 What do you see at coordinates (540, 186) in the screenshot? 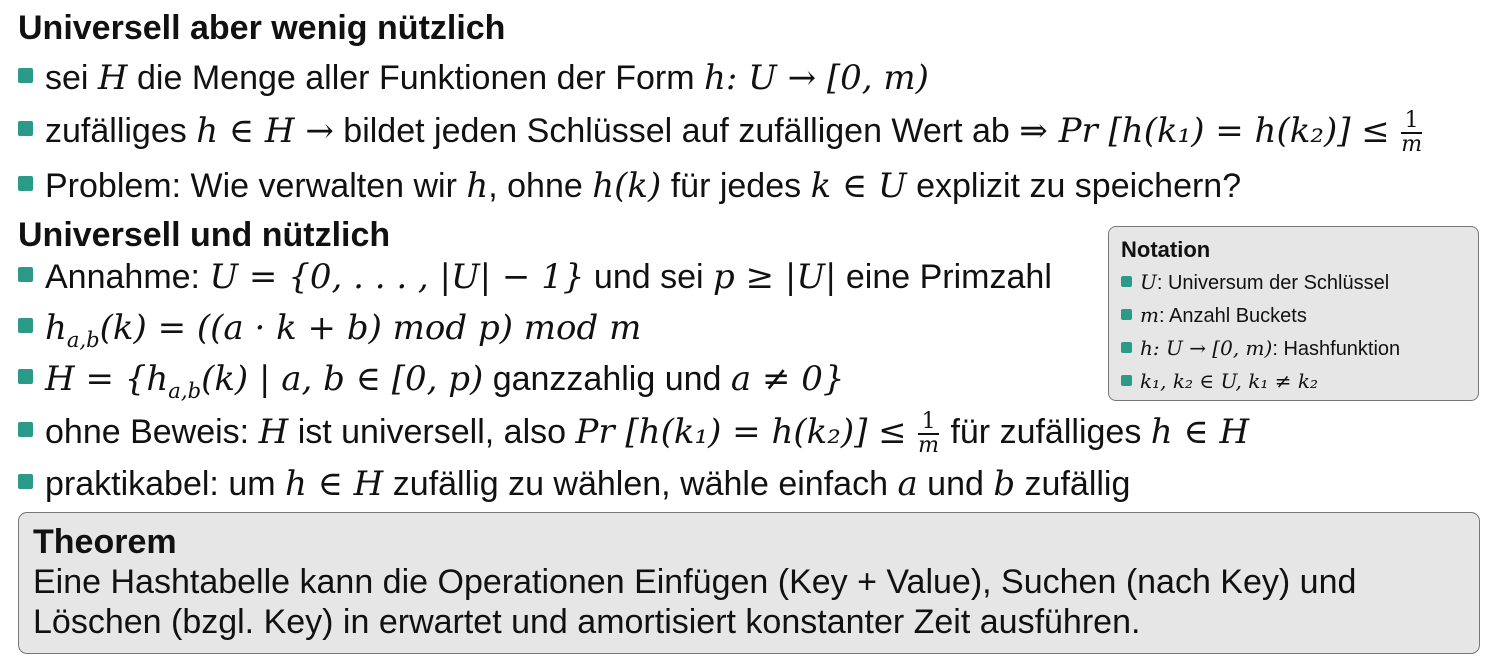
I see `item-text: , ohne` at bounding box center [540, 186].